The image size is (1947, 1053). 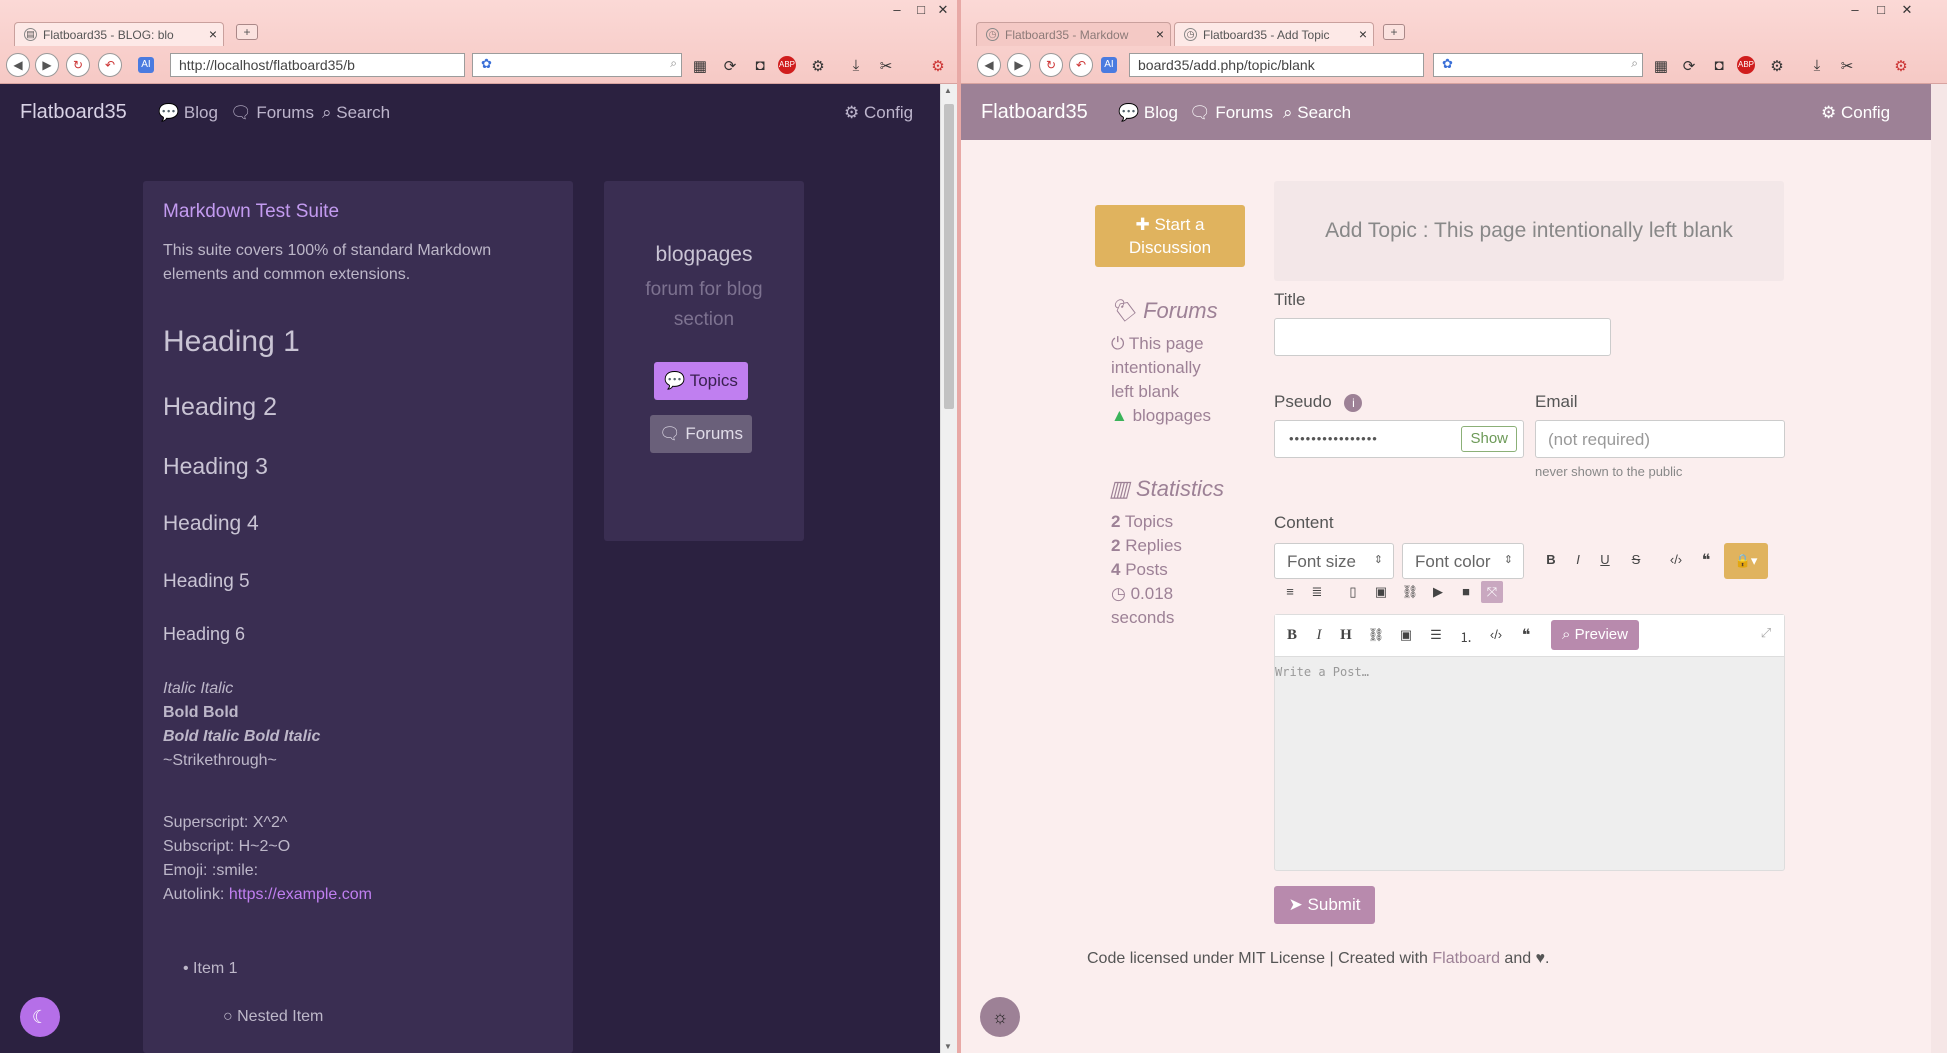 I want to click on forum-link: ⏻ This page intentionally left blank, so click(x=1166, y=368).